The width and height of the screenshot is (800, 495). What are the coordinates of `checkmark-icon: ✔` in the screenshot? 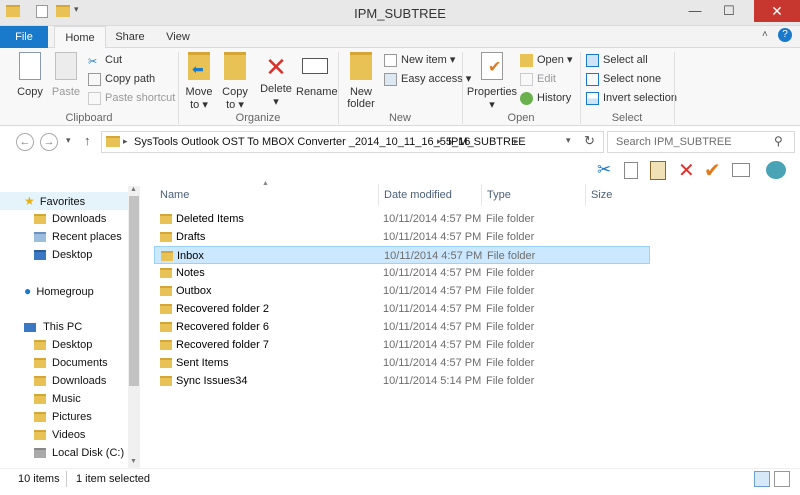 It's located at (712, 170).